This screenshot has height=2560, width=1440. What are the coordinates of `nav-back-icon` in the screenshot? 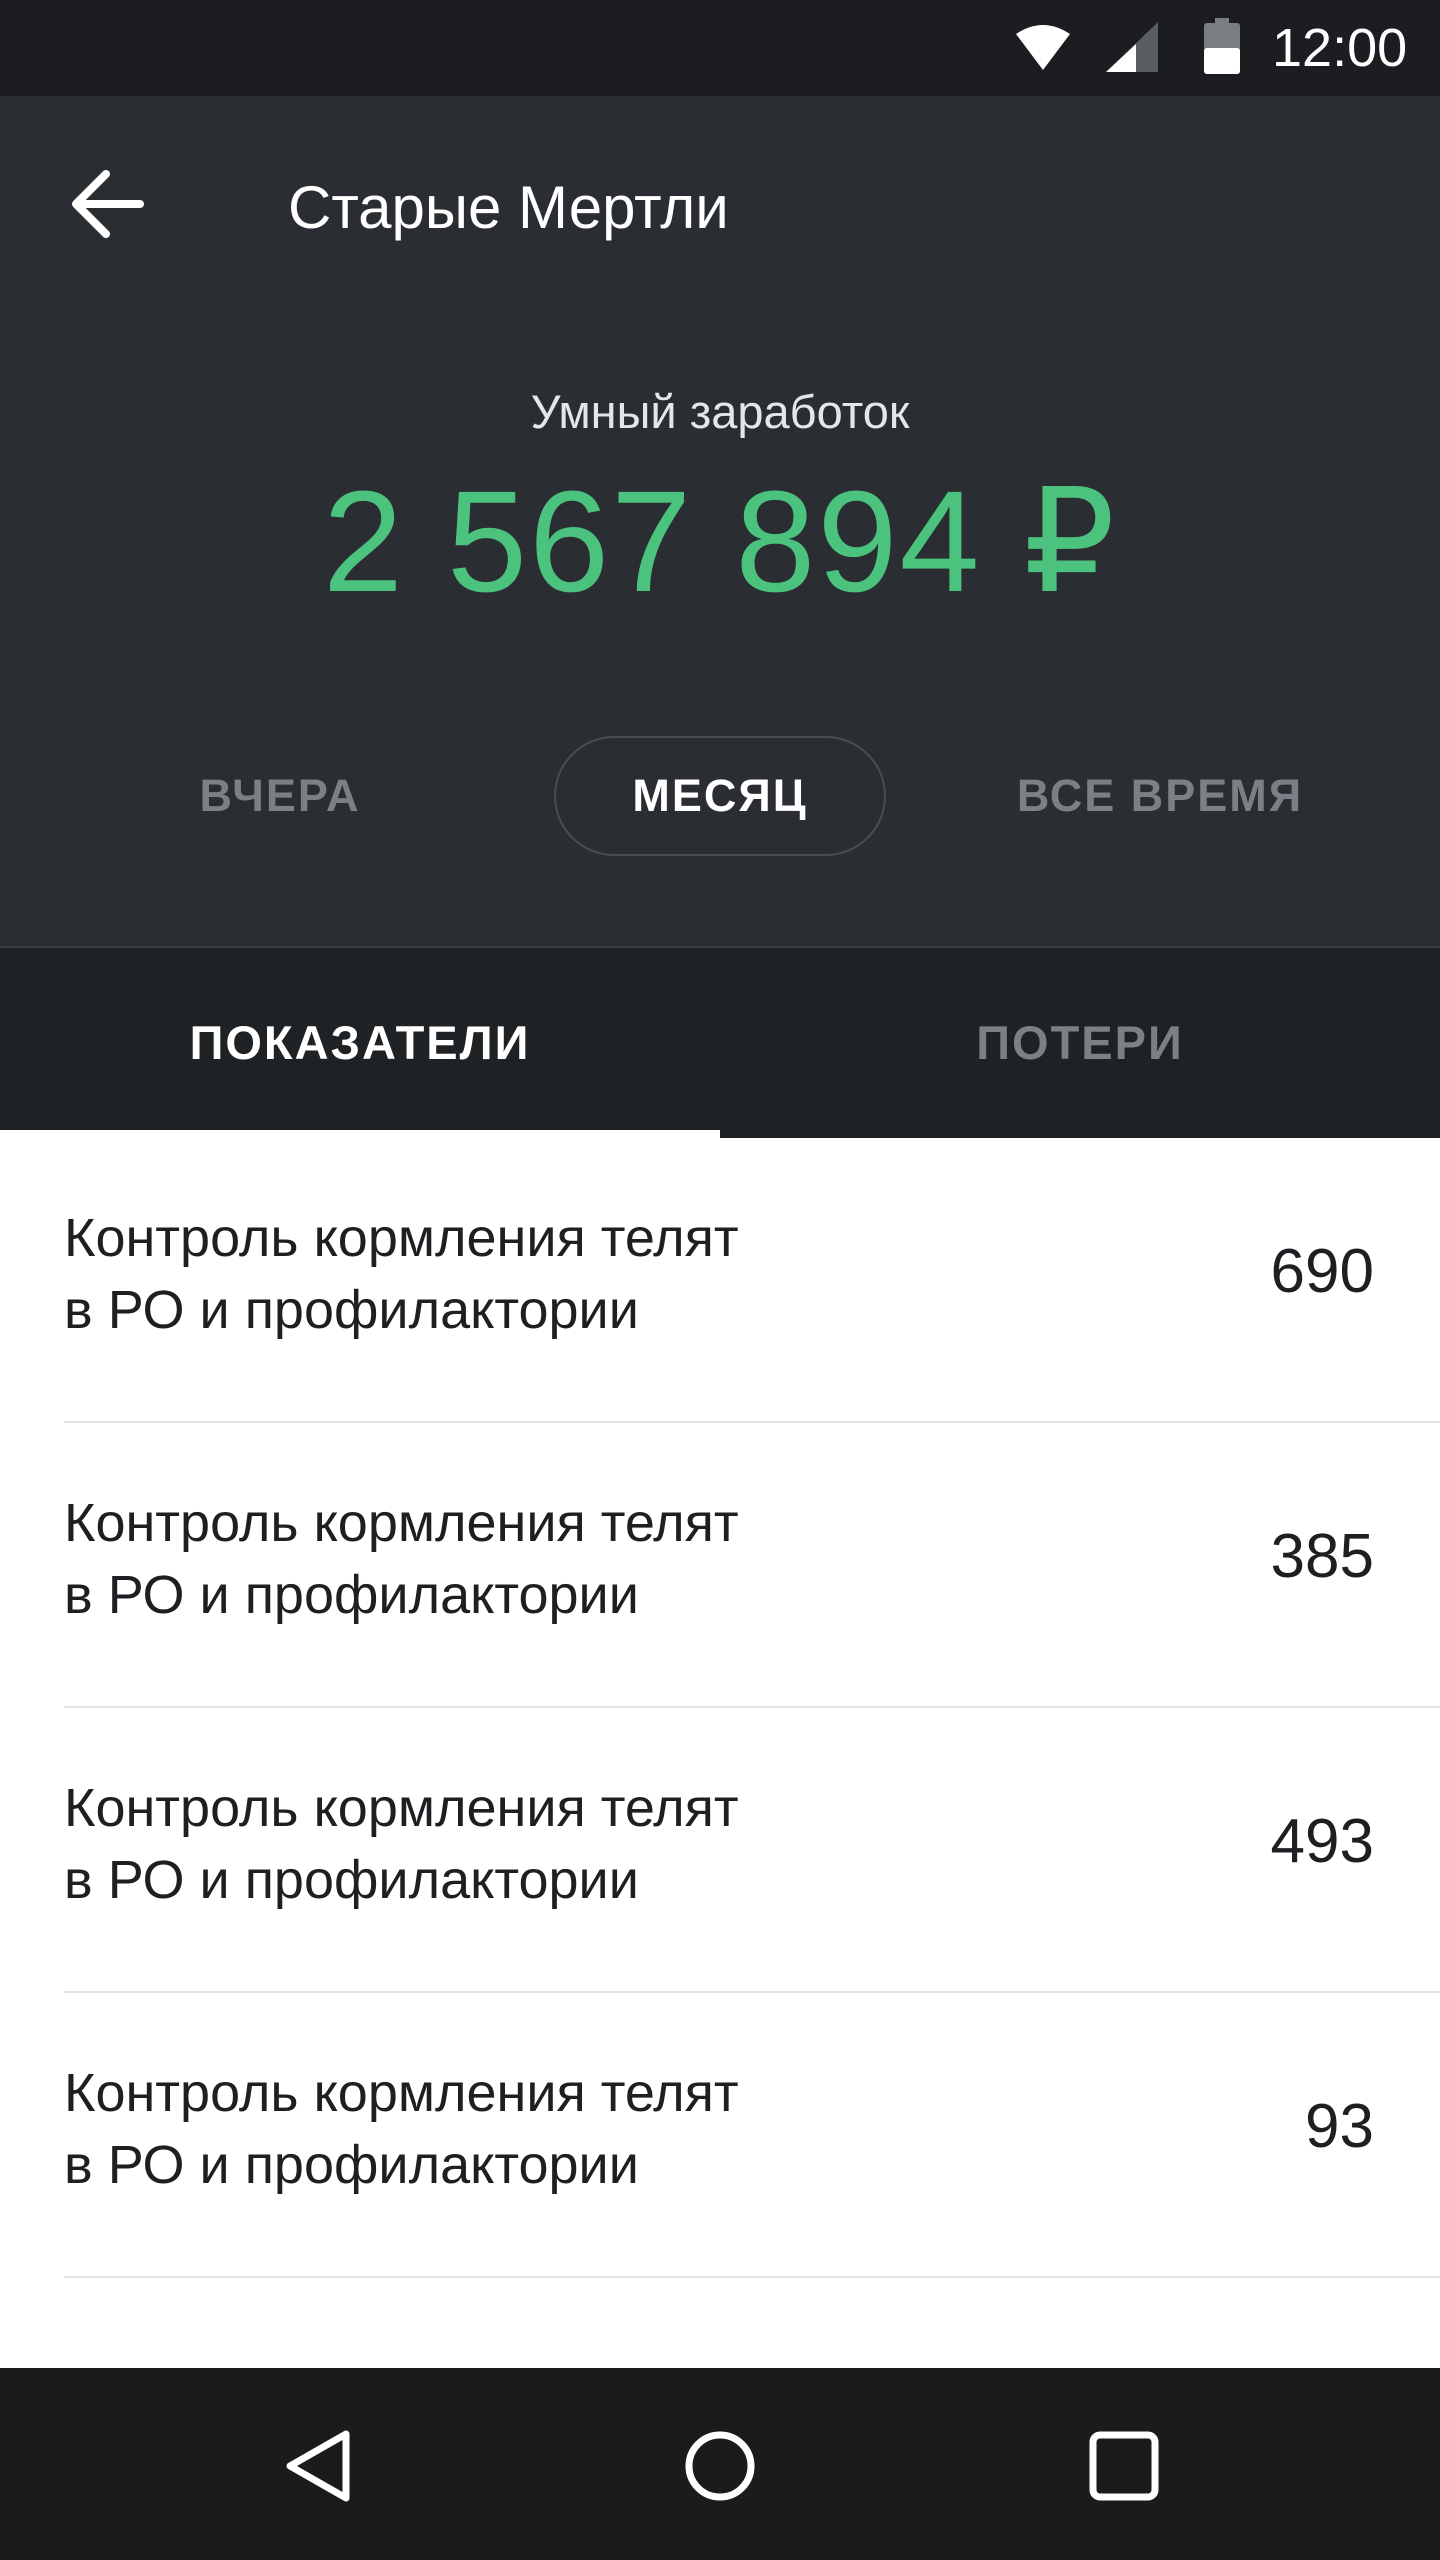 It's located at (318, 2466).